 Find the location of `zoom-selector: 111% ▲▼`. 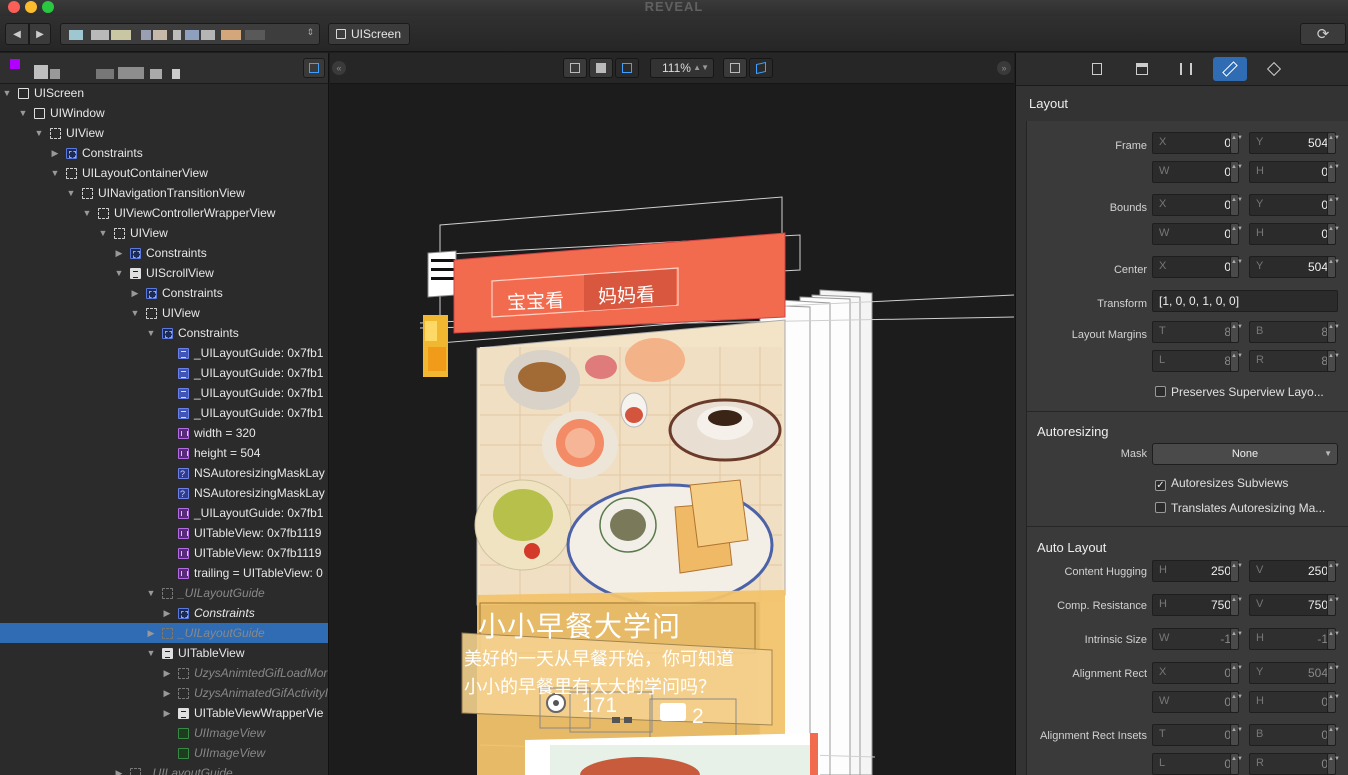

zoom-selector: 111% ▲▼ is located at coordinates (682, 68).